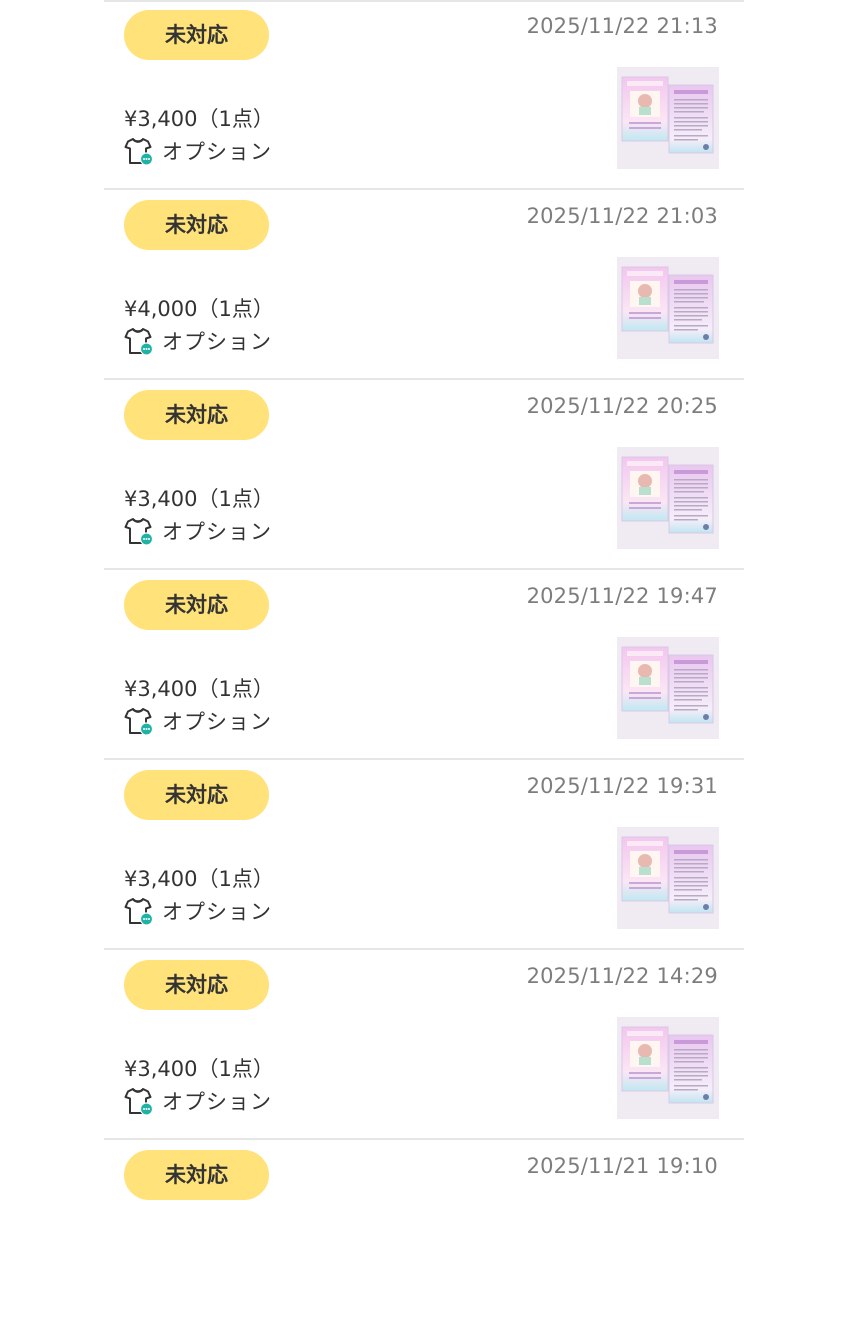 Image resolution: width=848 pixels, height=1328 pixels. Describe the element at coordinates (622, 976) in the screenshot. I see `order-date: 2025/11/22 14:29` at that location.